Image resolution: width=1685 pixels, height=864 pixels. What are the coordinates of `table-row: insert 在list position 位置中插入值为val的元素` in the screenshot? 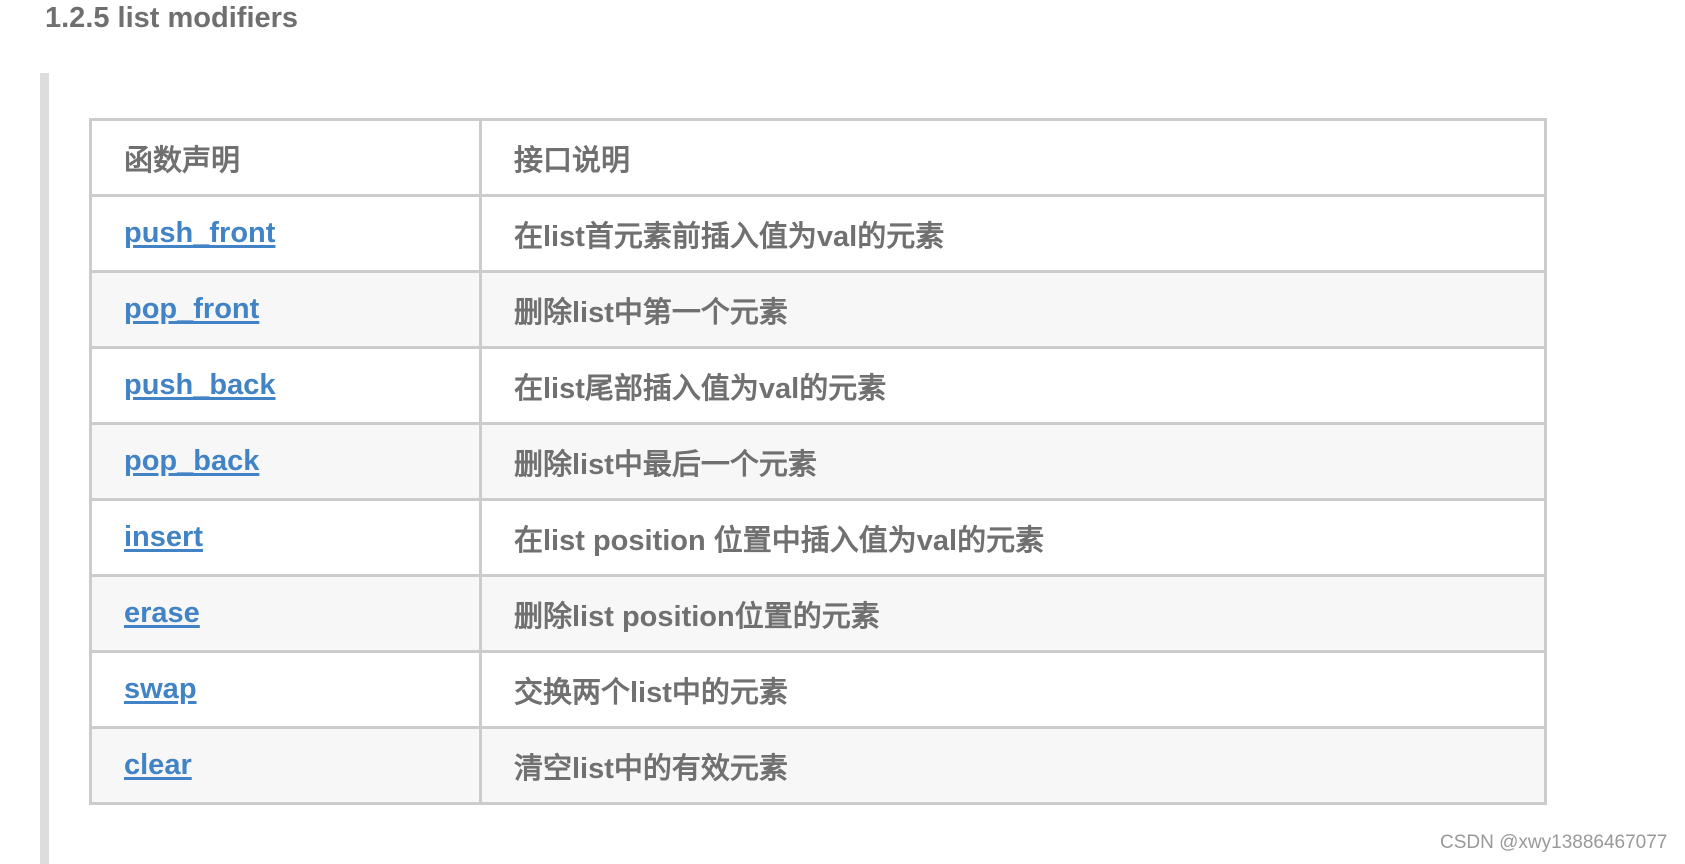 It's located at (818, 537).